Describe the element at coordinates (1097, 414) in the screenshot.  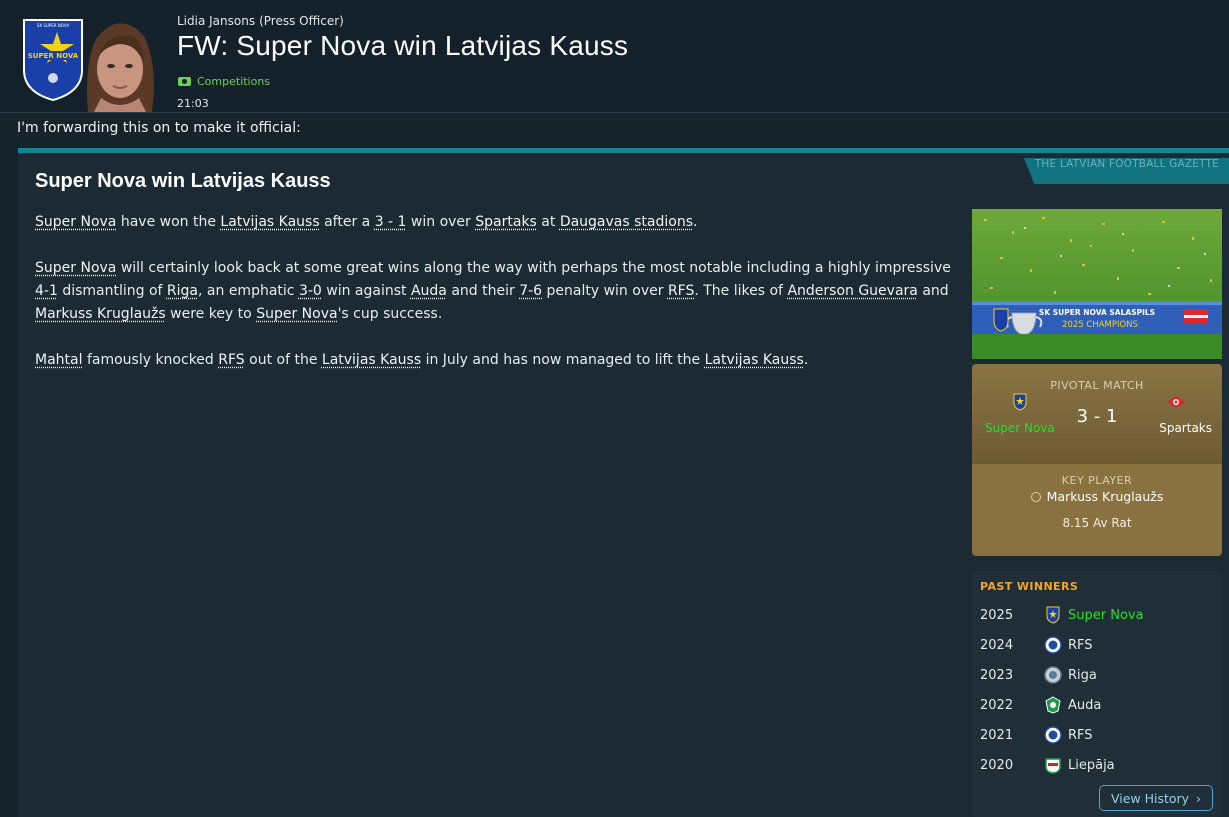
I see `pivotal-match-panel: PIVOTAL MATCH Super Nova 3 - 1 Spartaks` at that location.